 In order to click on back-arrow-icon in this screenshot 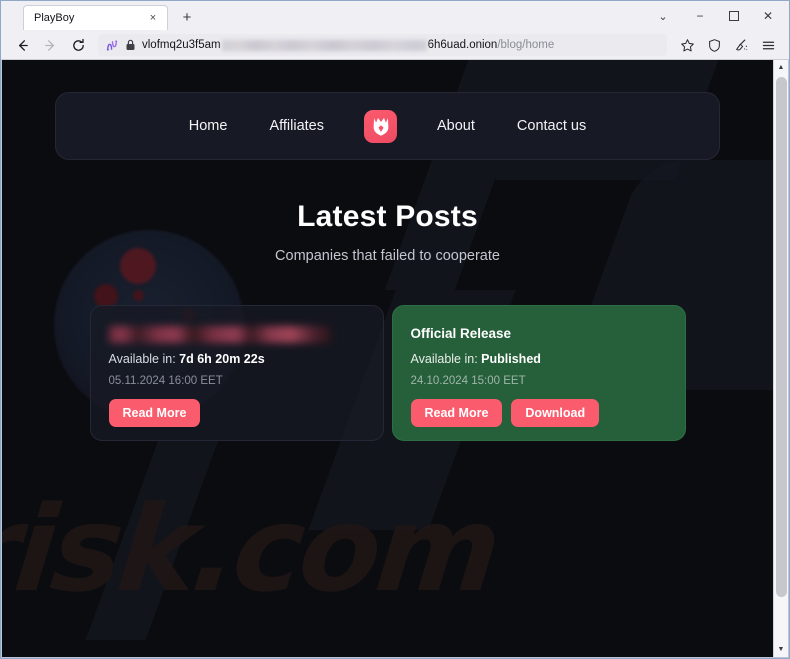, I will do `click(22, 45)`.